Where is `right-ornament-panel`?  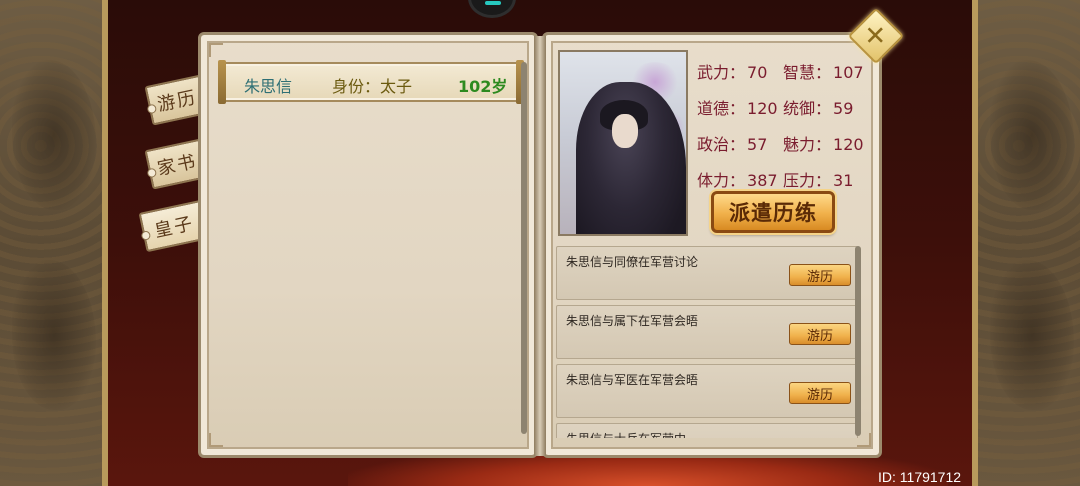
right-ornament-panel is located at coordinates (1026, 243).